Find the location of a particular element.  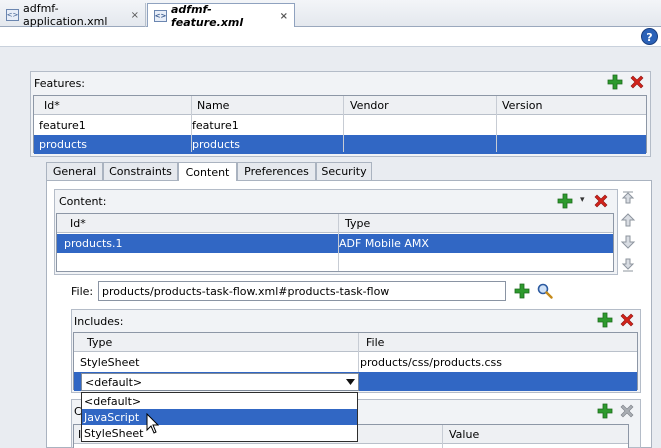

add-dropdown-arrow-icon: ▾ is located at coordinates (582, 200).